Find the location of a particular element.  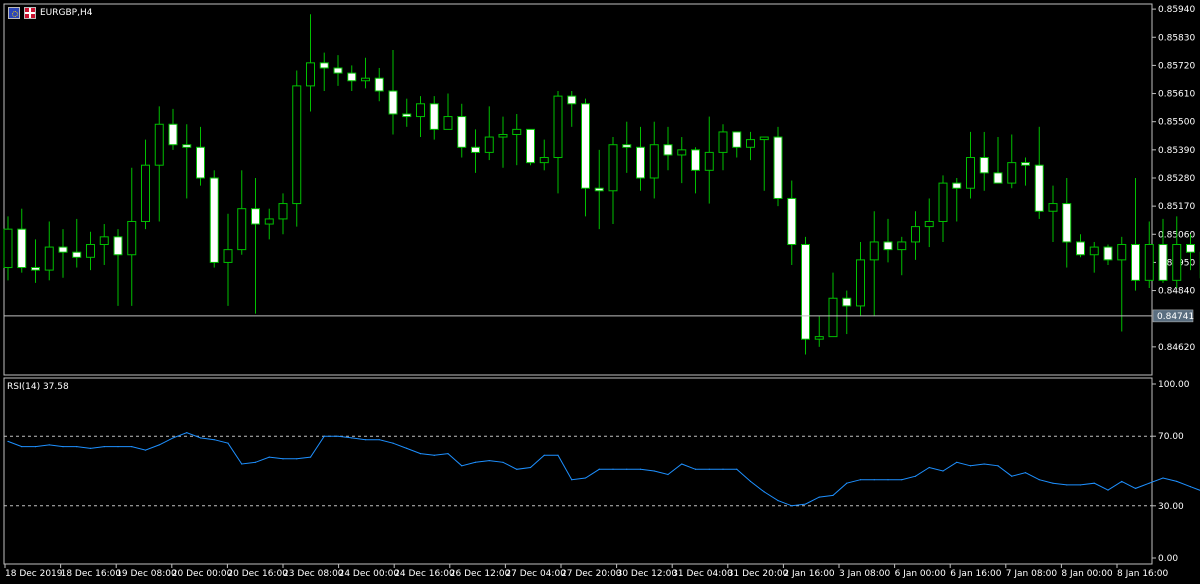

price-axis-label: 0.85720 is located at coordinates (1176, 66).